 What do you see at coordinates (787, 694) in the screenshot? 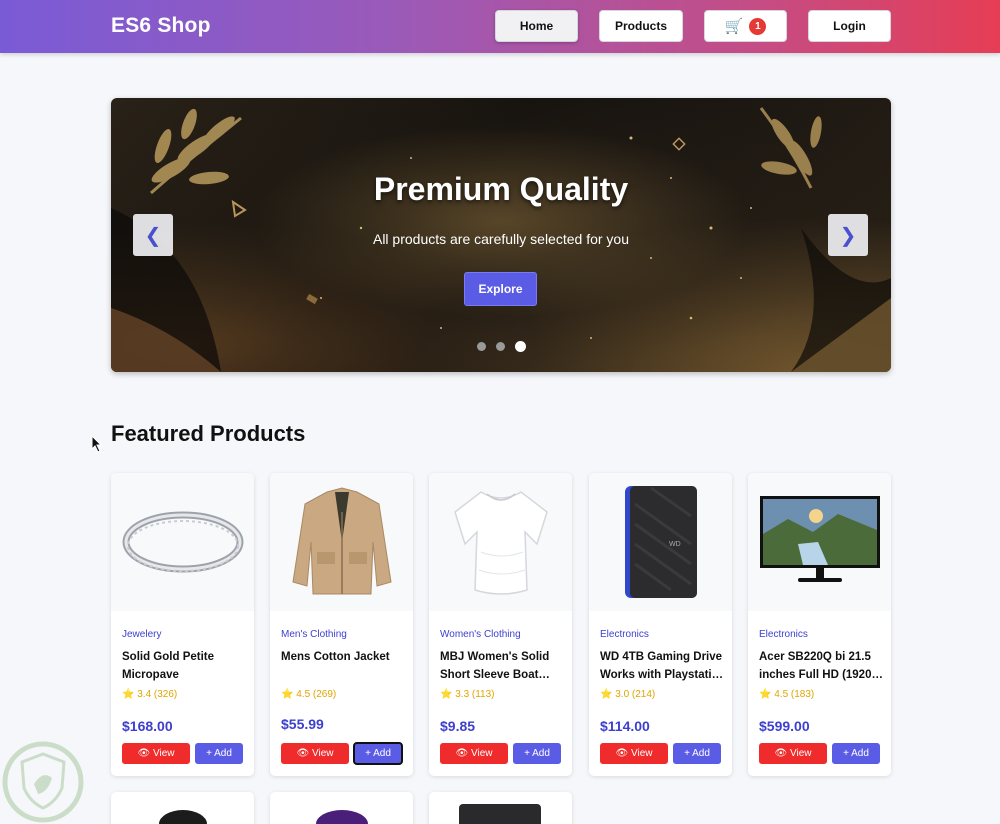
I see `product-rating: ⭐ 4.5 (183)` at bounding box center [787, 694].